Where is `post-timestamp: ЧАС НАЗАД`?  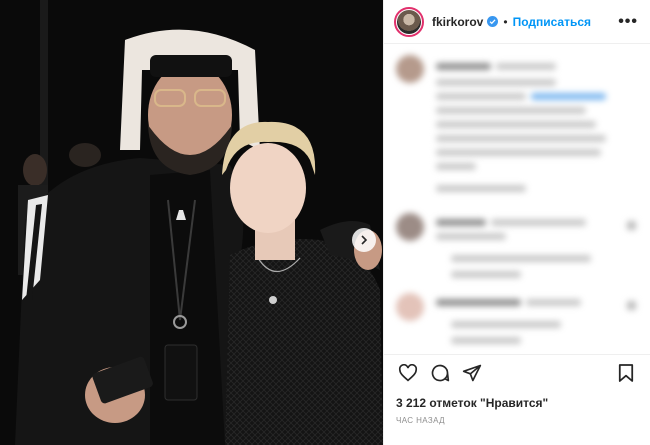 post-timestamp: ЧАС НАЗАД is located at coordinates (420, 420).